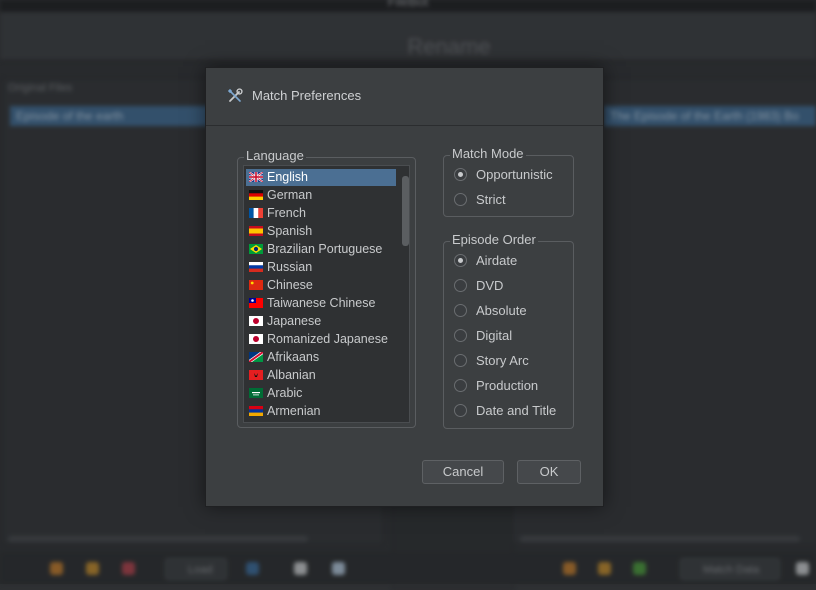  What do you see at coordinates (256, 375) in the screenshot?
I see `al-flag-icon` at bounding box center [256, 375].